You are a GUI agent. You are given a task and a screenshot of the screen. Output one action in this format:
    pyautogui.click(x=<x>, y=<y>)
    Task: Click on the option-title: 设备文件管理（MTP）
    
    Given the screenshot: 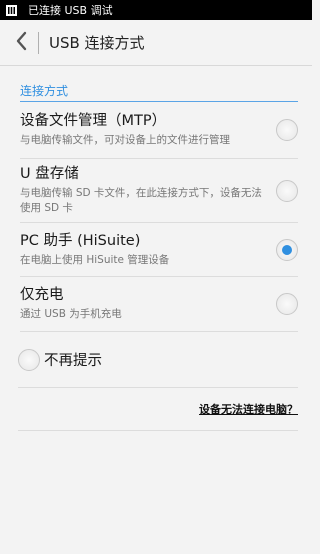 What is the action you would take?
    pyautogui.click(x=93, y=121)
    